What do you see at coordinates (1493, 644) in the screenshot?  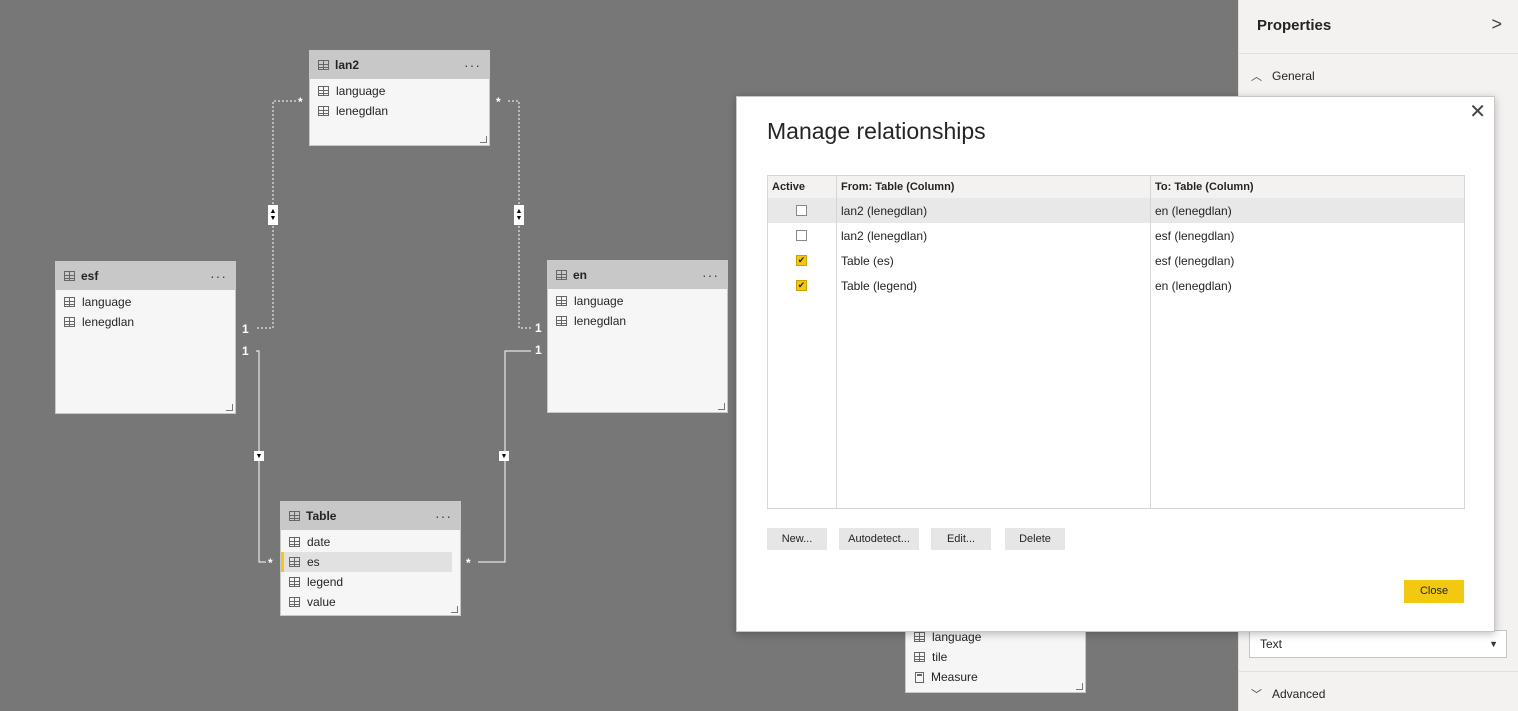 I see `dropdown-arrow-icon: ▼` at bounding box center [1493, 644].